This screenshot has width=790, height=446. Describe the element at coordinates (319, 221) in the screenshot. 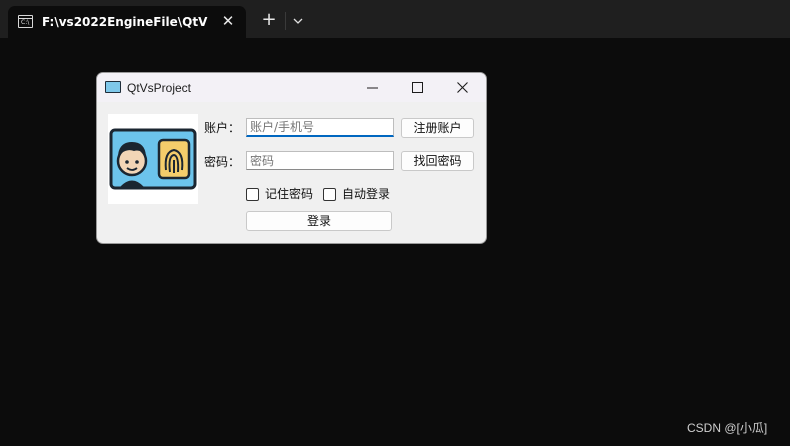

I see `login-button: 登录` at that location.